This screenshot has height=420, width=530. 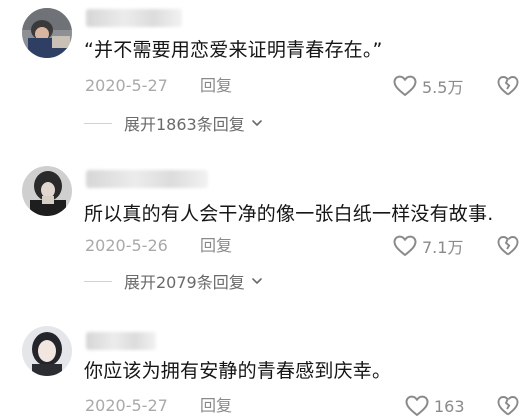 I want to click on like-count: 5.5万, so click(x=443, y=87).